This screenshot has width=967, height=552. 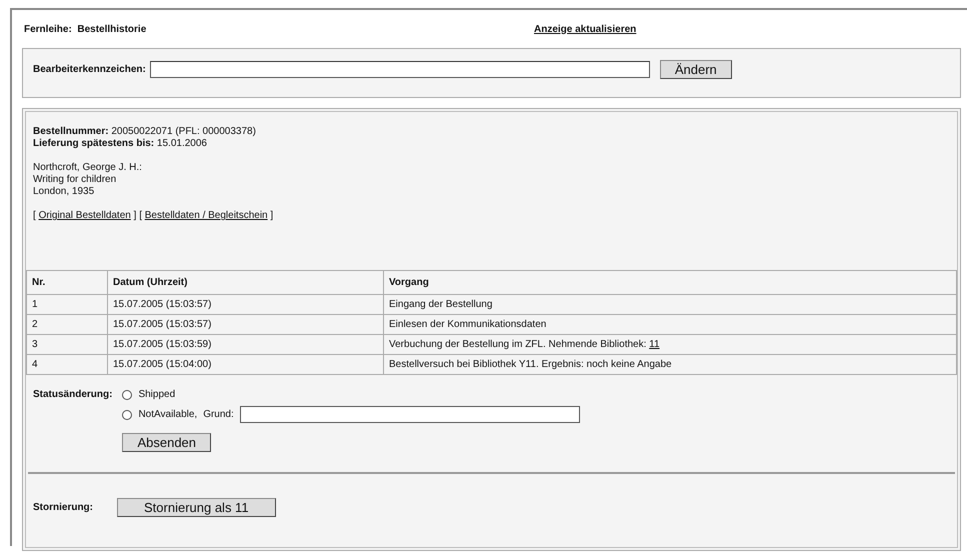 I want to click on table-cell: 15.07.2005 (15:03:59), so click(x=246, y=344).